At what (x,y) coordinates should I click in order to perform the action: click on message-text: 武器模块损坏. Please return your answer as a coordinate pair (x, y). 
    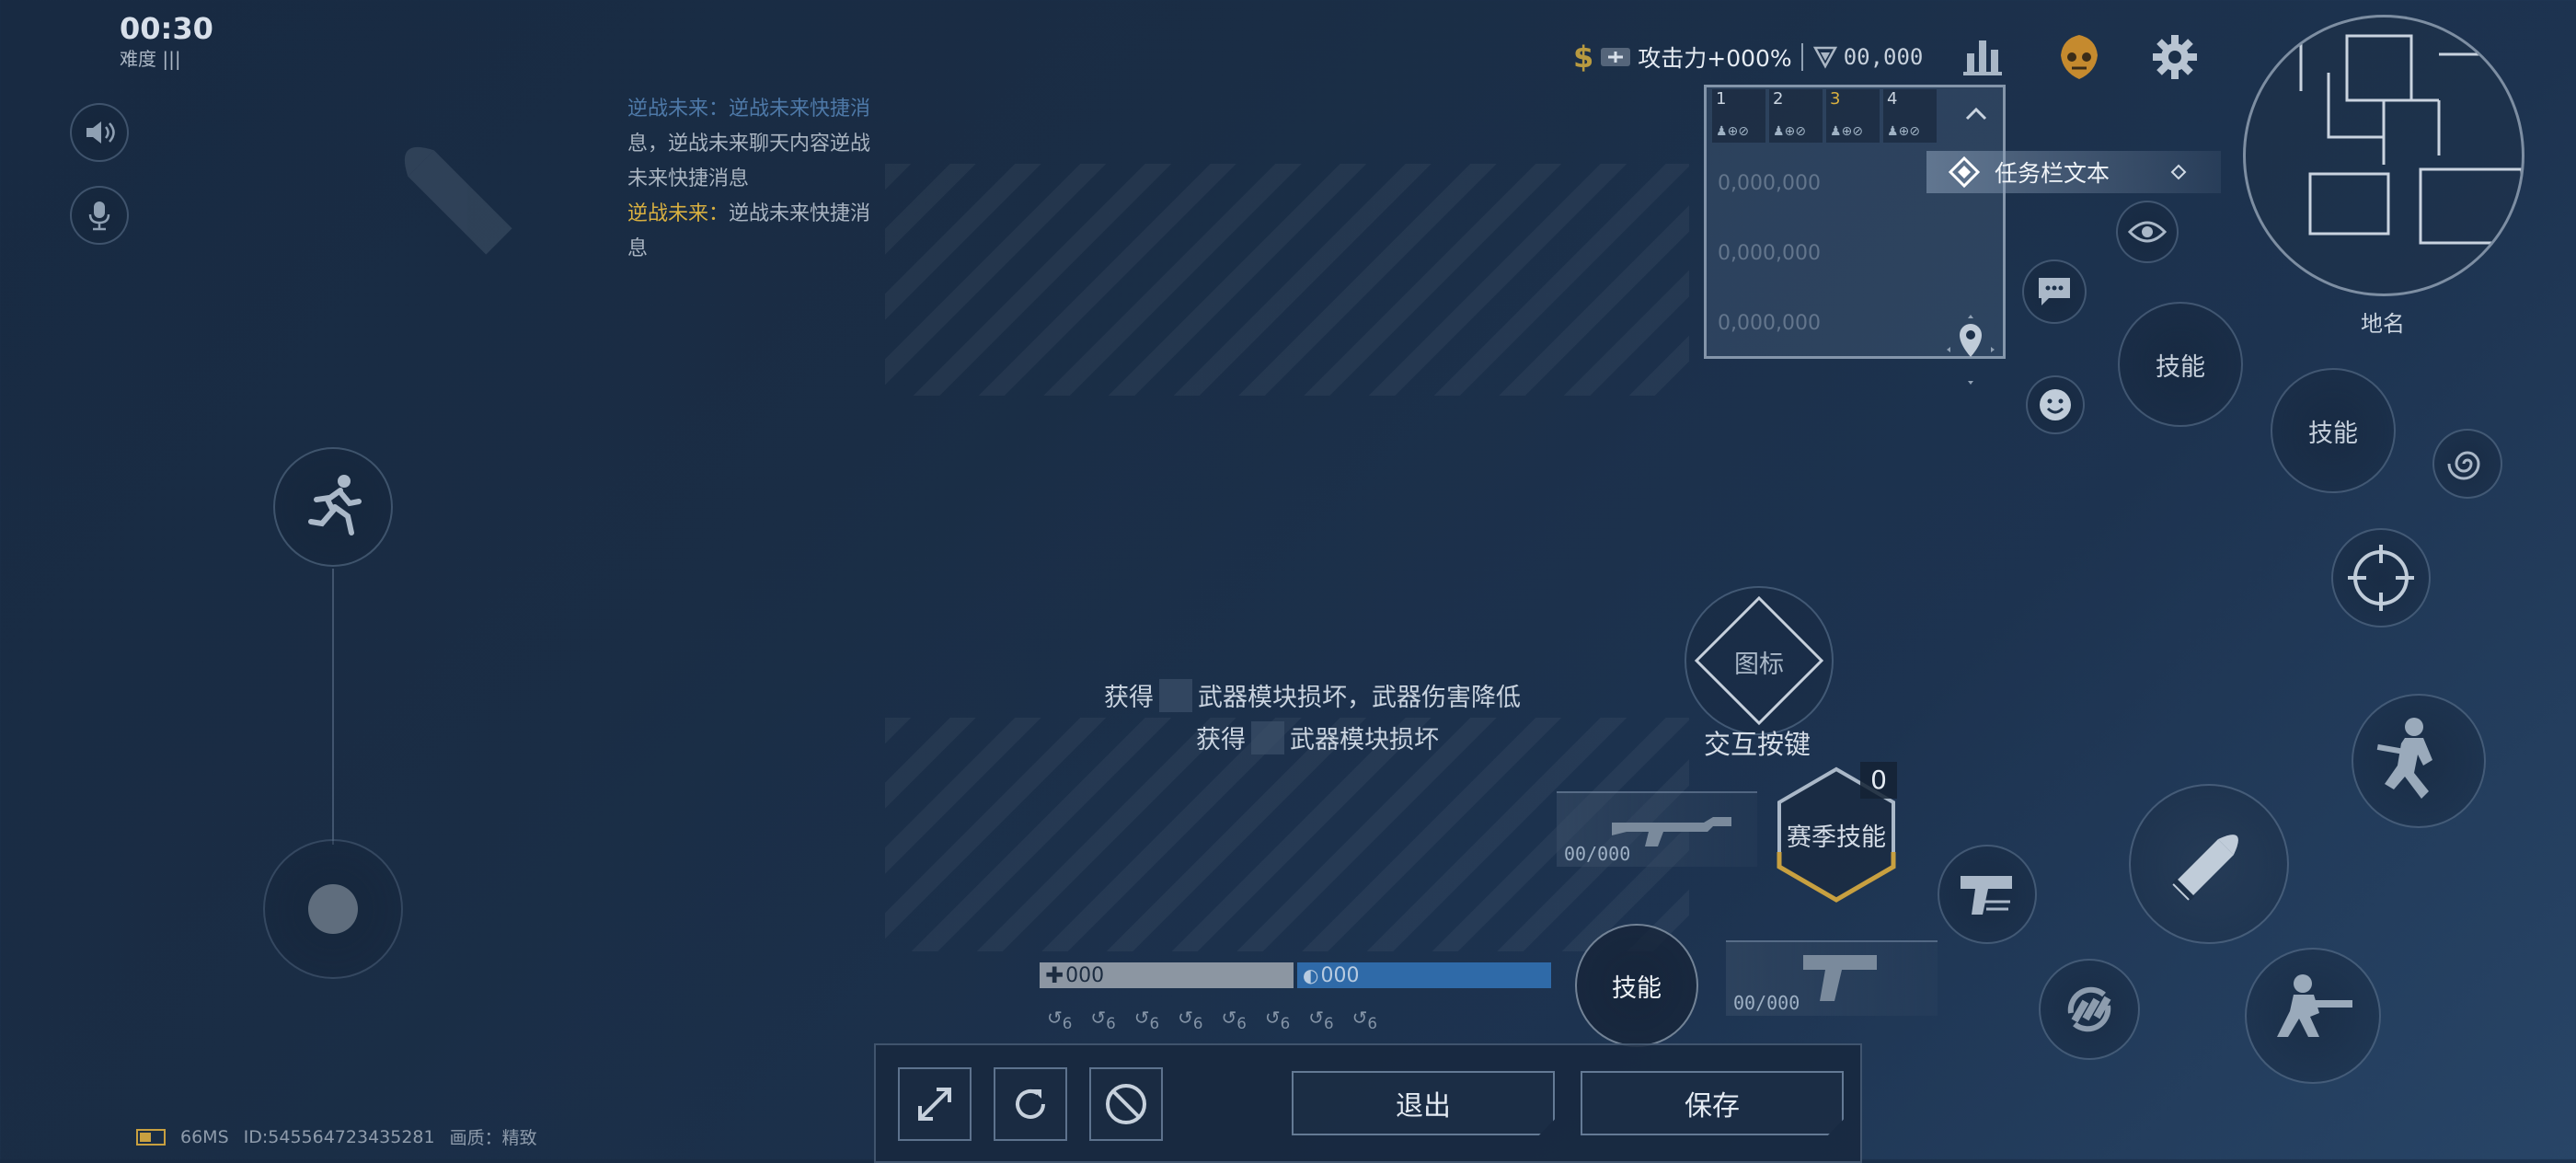
    Looking at the image, I should click on (1364, 740).